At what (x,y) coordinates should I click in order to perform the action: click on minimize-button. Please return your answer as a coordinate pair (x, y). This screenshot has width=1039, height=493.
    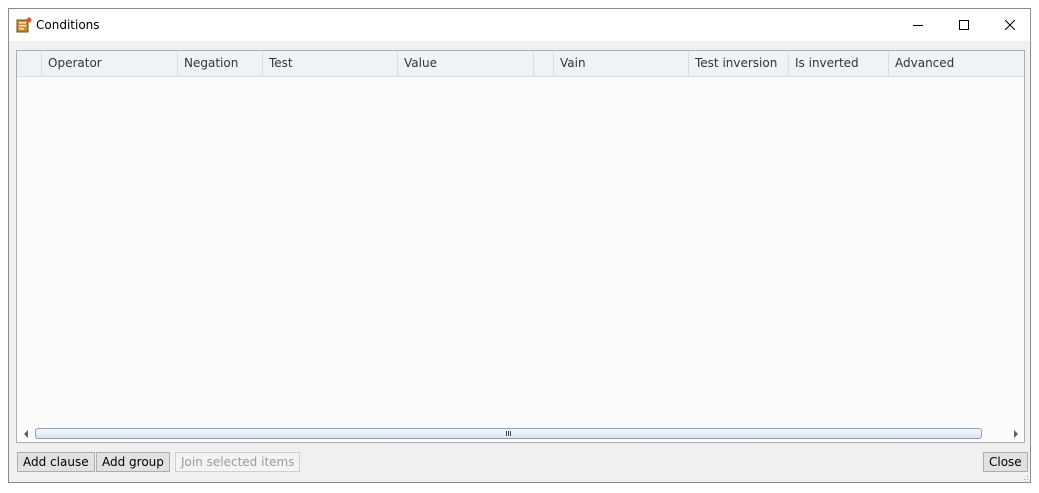
    Looking at the image, I should click on (918, 25).